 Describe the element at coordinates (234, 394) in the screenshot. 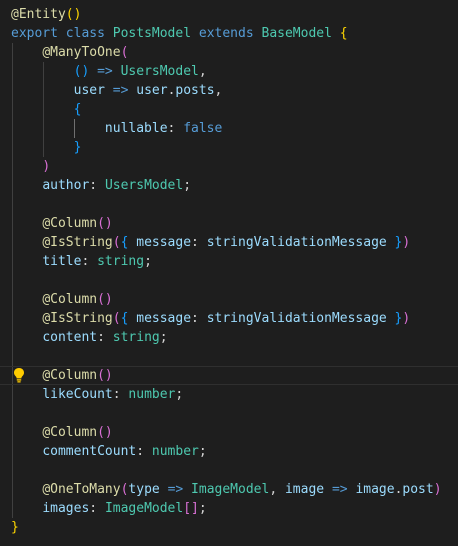

I see `code-line: likeCount: number;` at that location.